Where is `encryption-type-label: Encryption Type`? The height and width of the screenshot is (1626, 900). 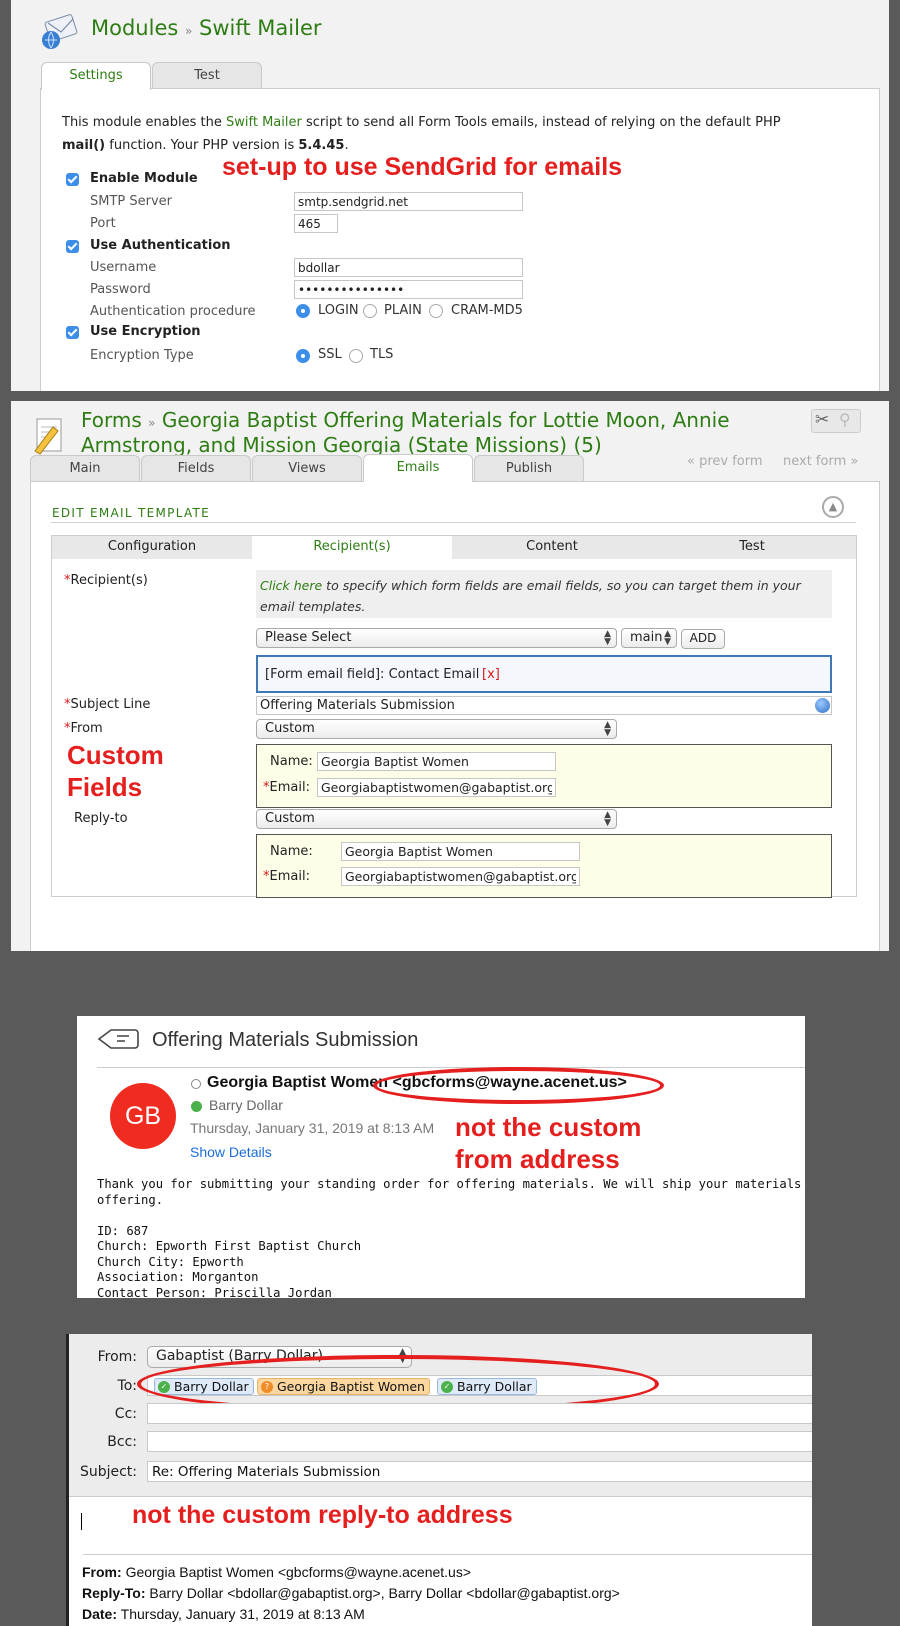 encryption-type-label: Encryption Type is located at coordinates (142, 355).